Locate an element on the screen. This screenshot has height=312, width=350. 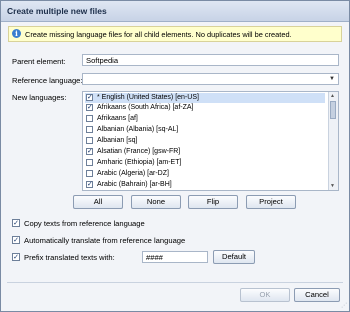
prefix-label: Prefix translated texts with: is located at coordinates (69, 257).